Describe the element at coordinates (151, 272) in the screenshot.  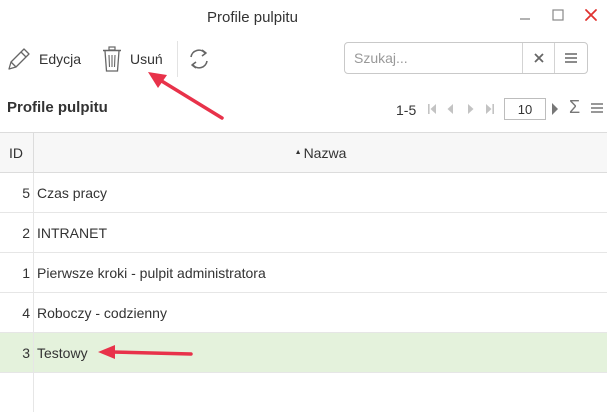
I see `cell-name: Pierwsze kroki - pulpit administratora` at that location.